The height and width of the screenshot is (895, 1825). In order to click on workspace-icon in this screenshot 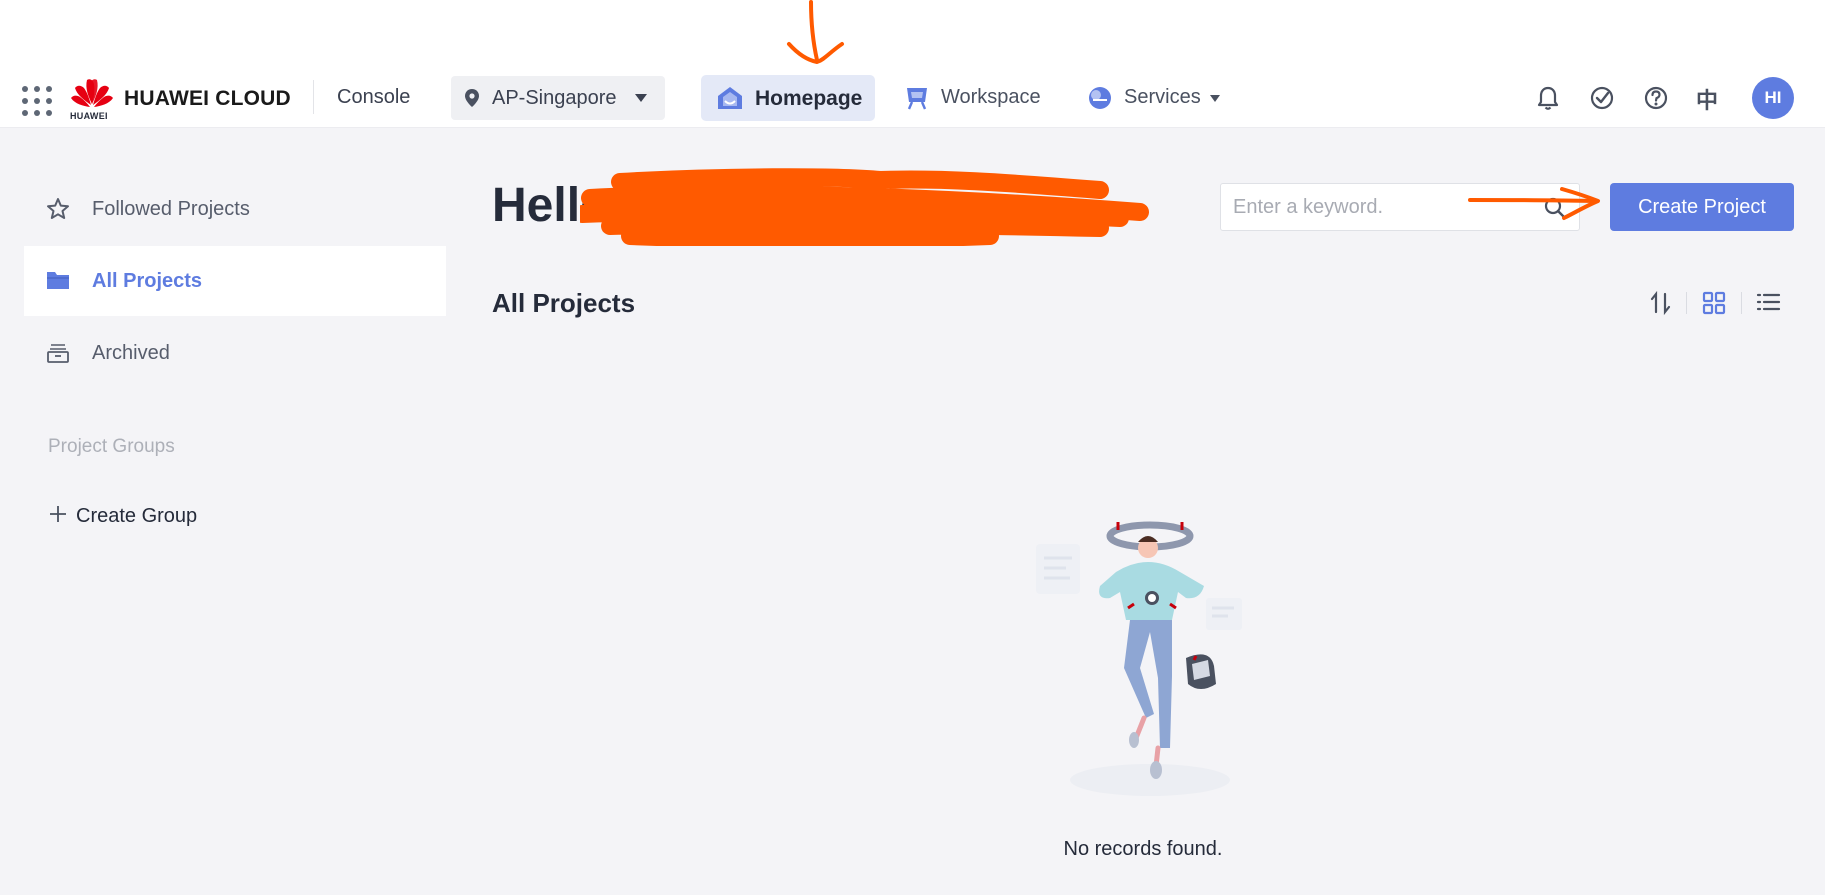, I will do `click(917, 97)`.